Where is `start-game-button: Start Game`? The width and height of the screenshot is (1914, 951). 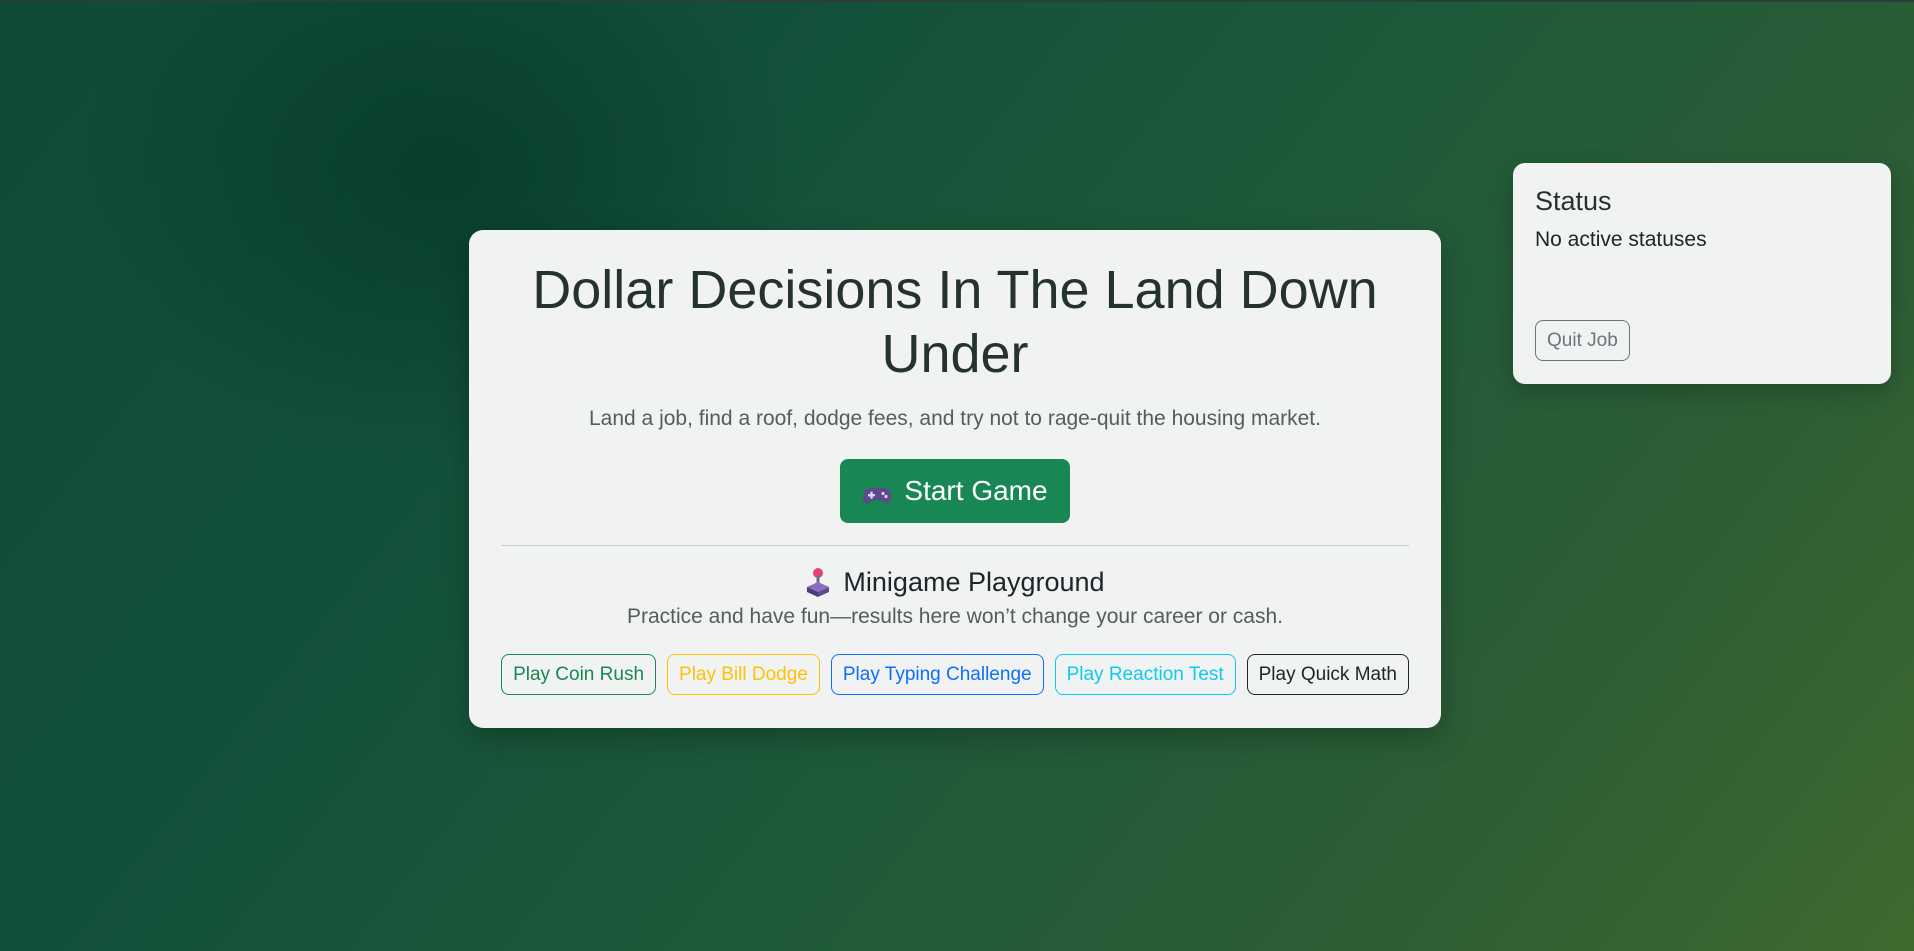
start-game-button: Start Game is located at coordinates (955, 491).